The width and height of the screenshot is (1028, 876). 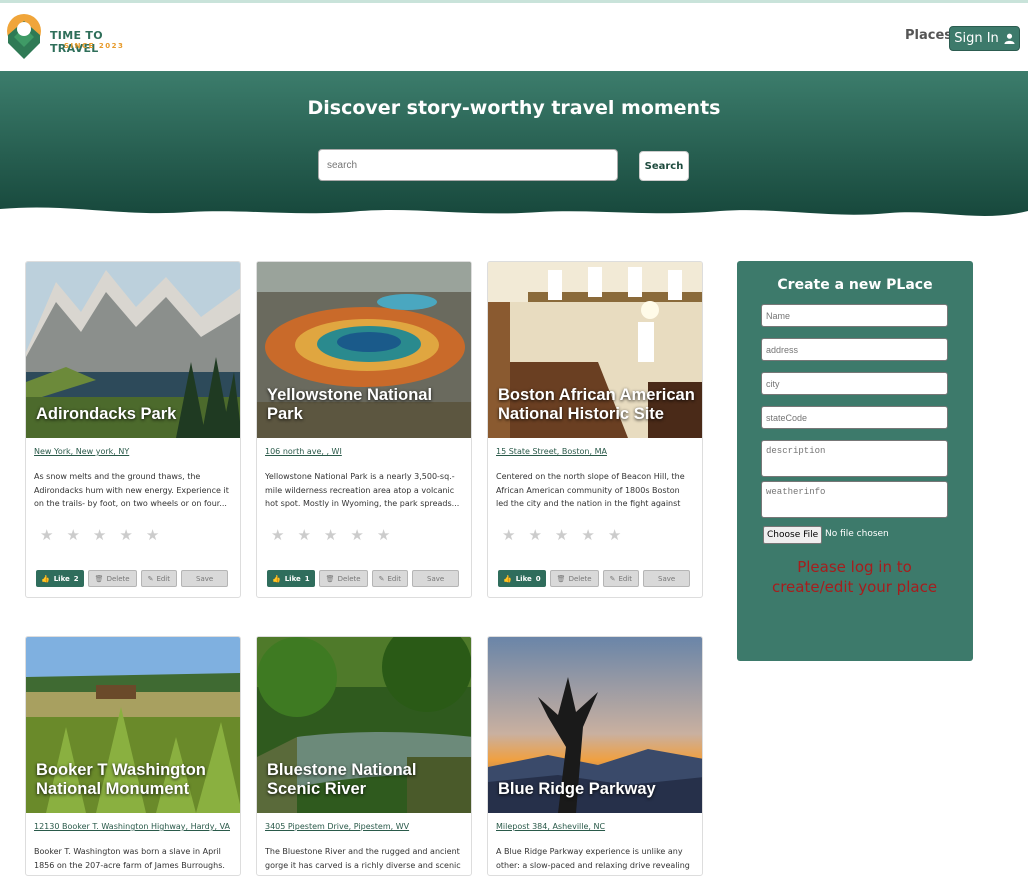 What do you see at coordinates (106, 414) in the screenshot?
I see `place-title: Adirondacks Park` at bounding box center [106, 414].